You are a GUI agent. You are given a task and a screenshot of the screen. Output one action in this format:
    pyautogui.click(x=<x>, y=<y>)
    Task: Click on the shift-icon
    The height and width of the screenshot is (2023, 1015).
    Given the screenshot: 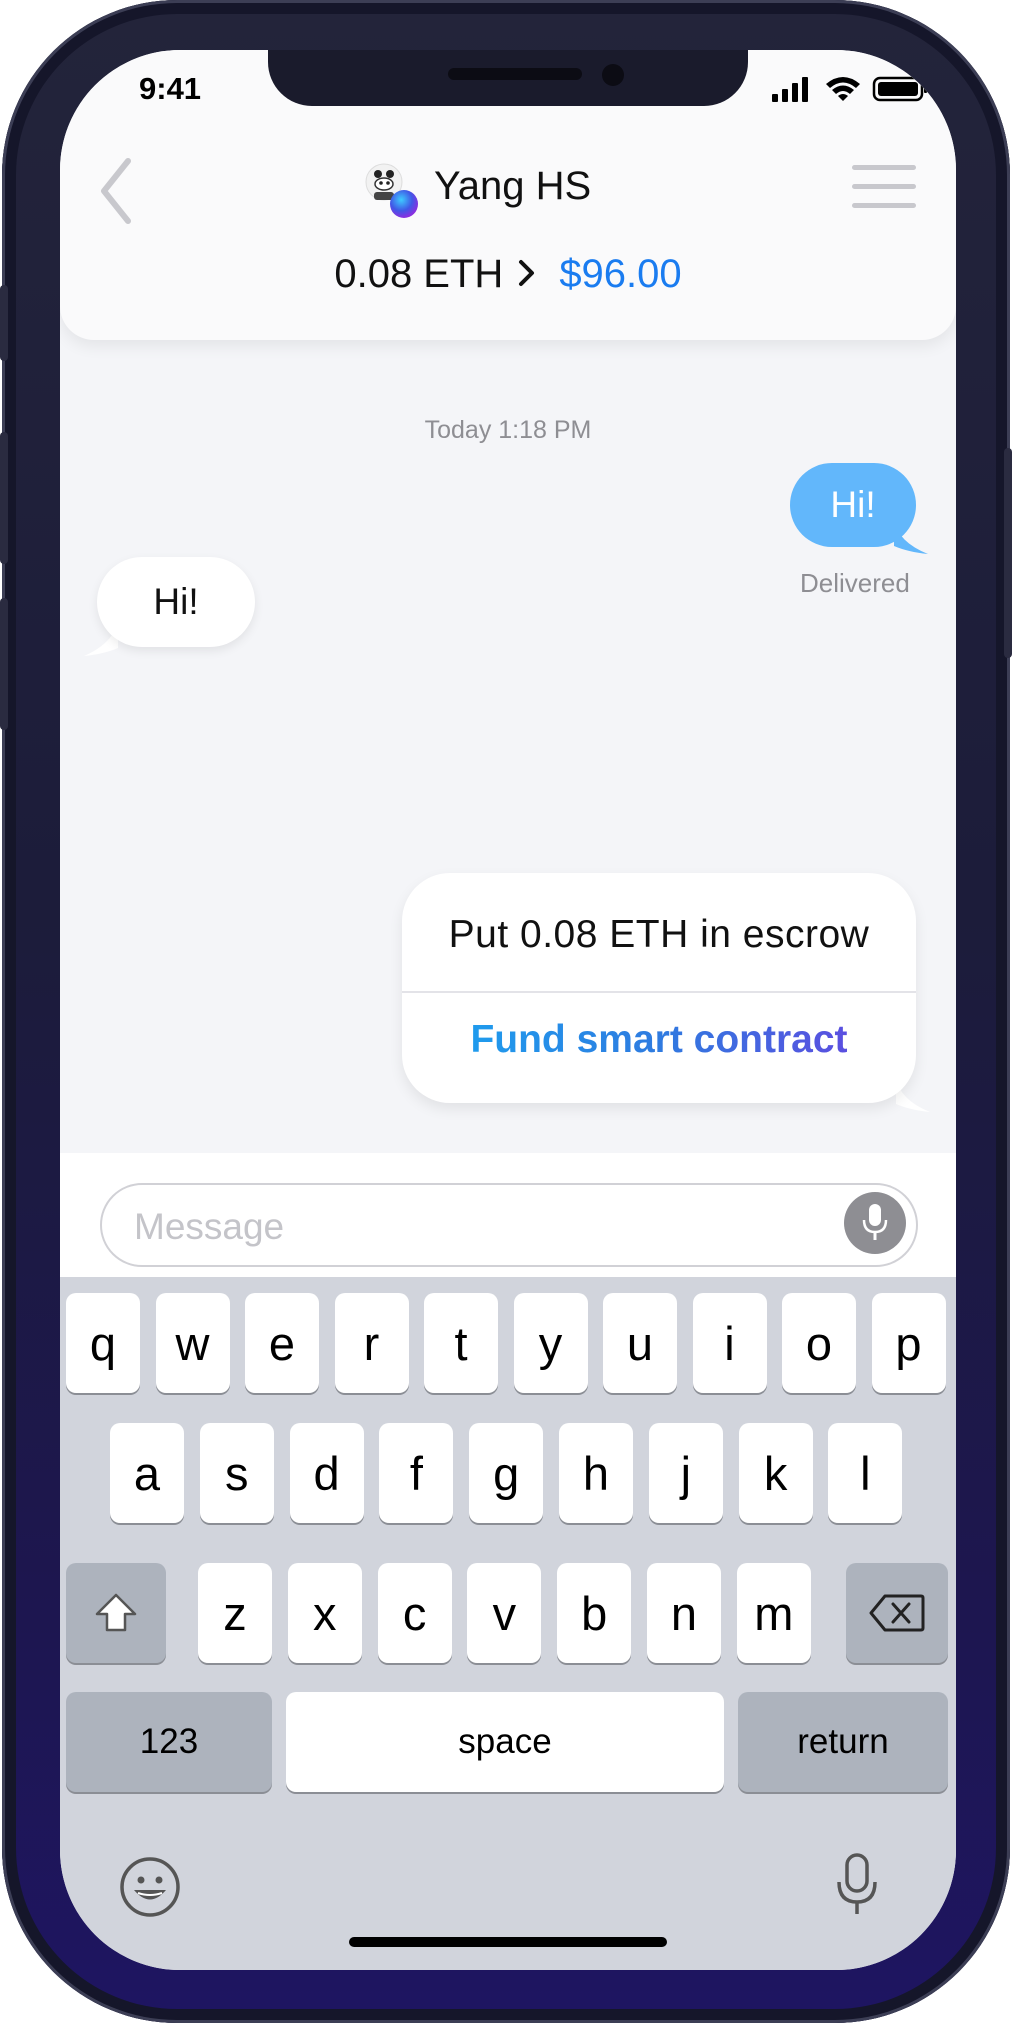 What is the action you would take?
    pyautogui.click(x=116, y=1613)
    